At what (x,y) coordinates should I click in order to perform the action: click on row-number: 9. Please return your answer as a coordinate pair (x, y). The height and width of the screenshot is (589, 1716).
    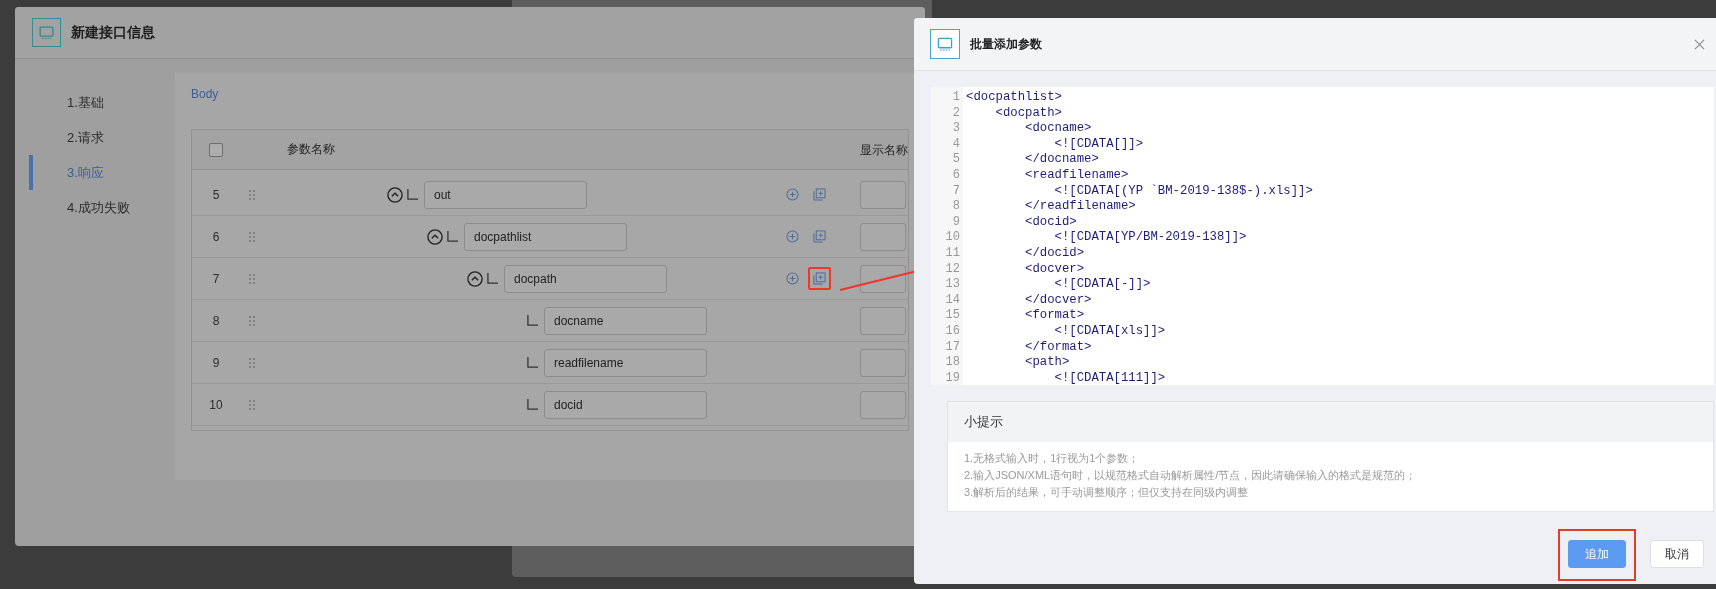
    Looking at the image, I should click on (216, 362).